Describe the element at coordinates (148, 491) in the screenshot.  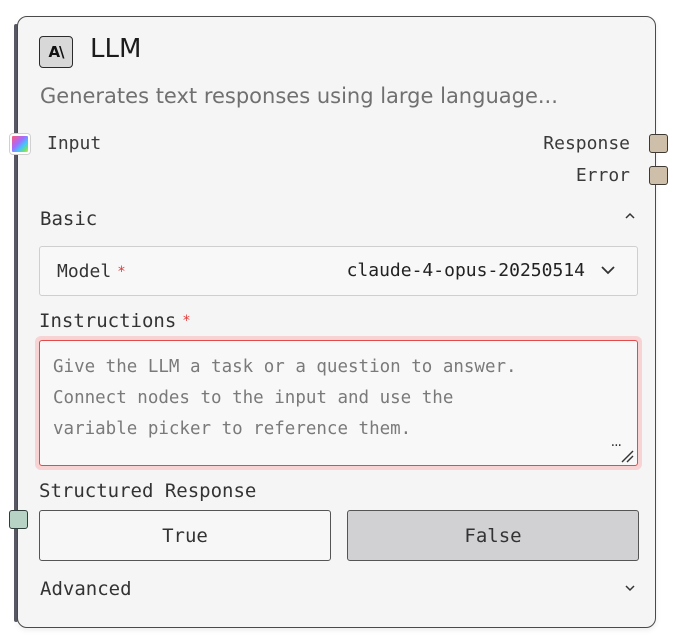
I see `structured-response-label: Structured Response` at that location.